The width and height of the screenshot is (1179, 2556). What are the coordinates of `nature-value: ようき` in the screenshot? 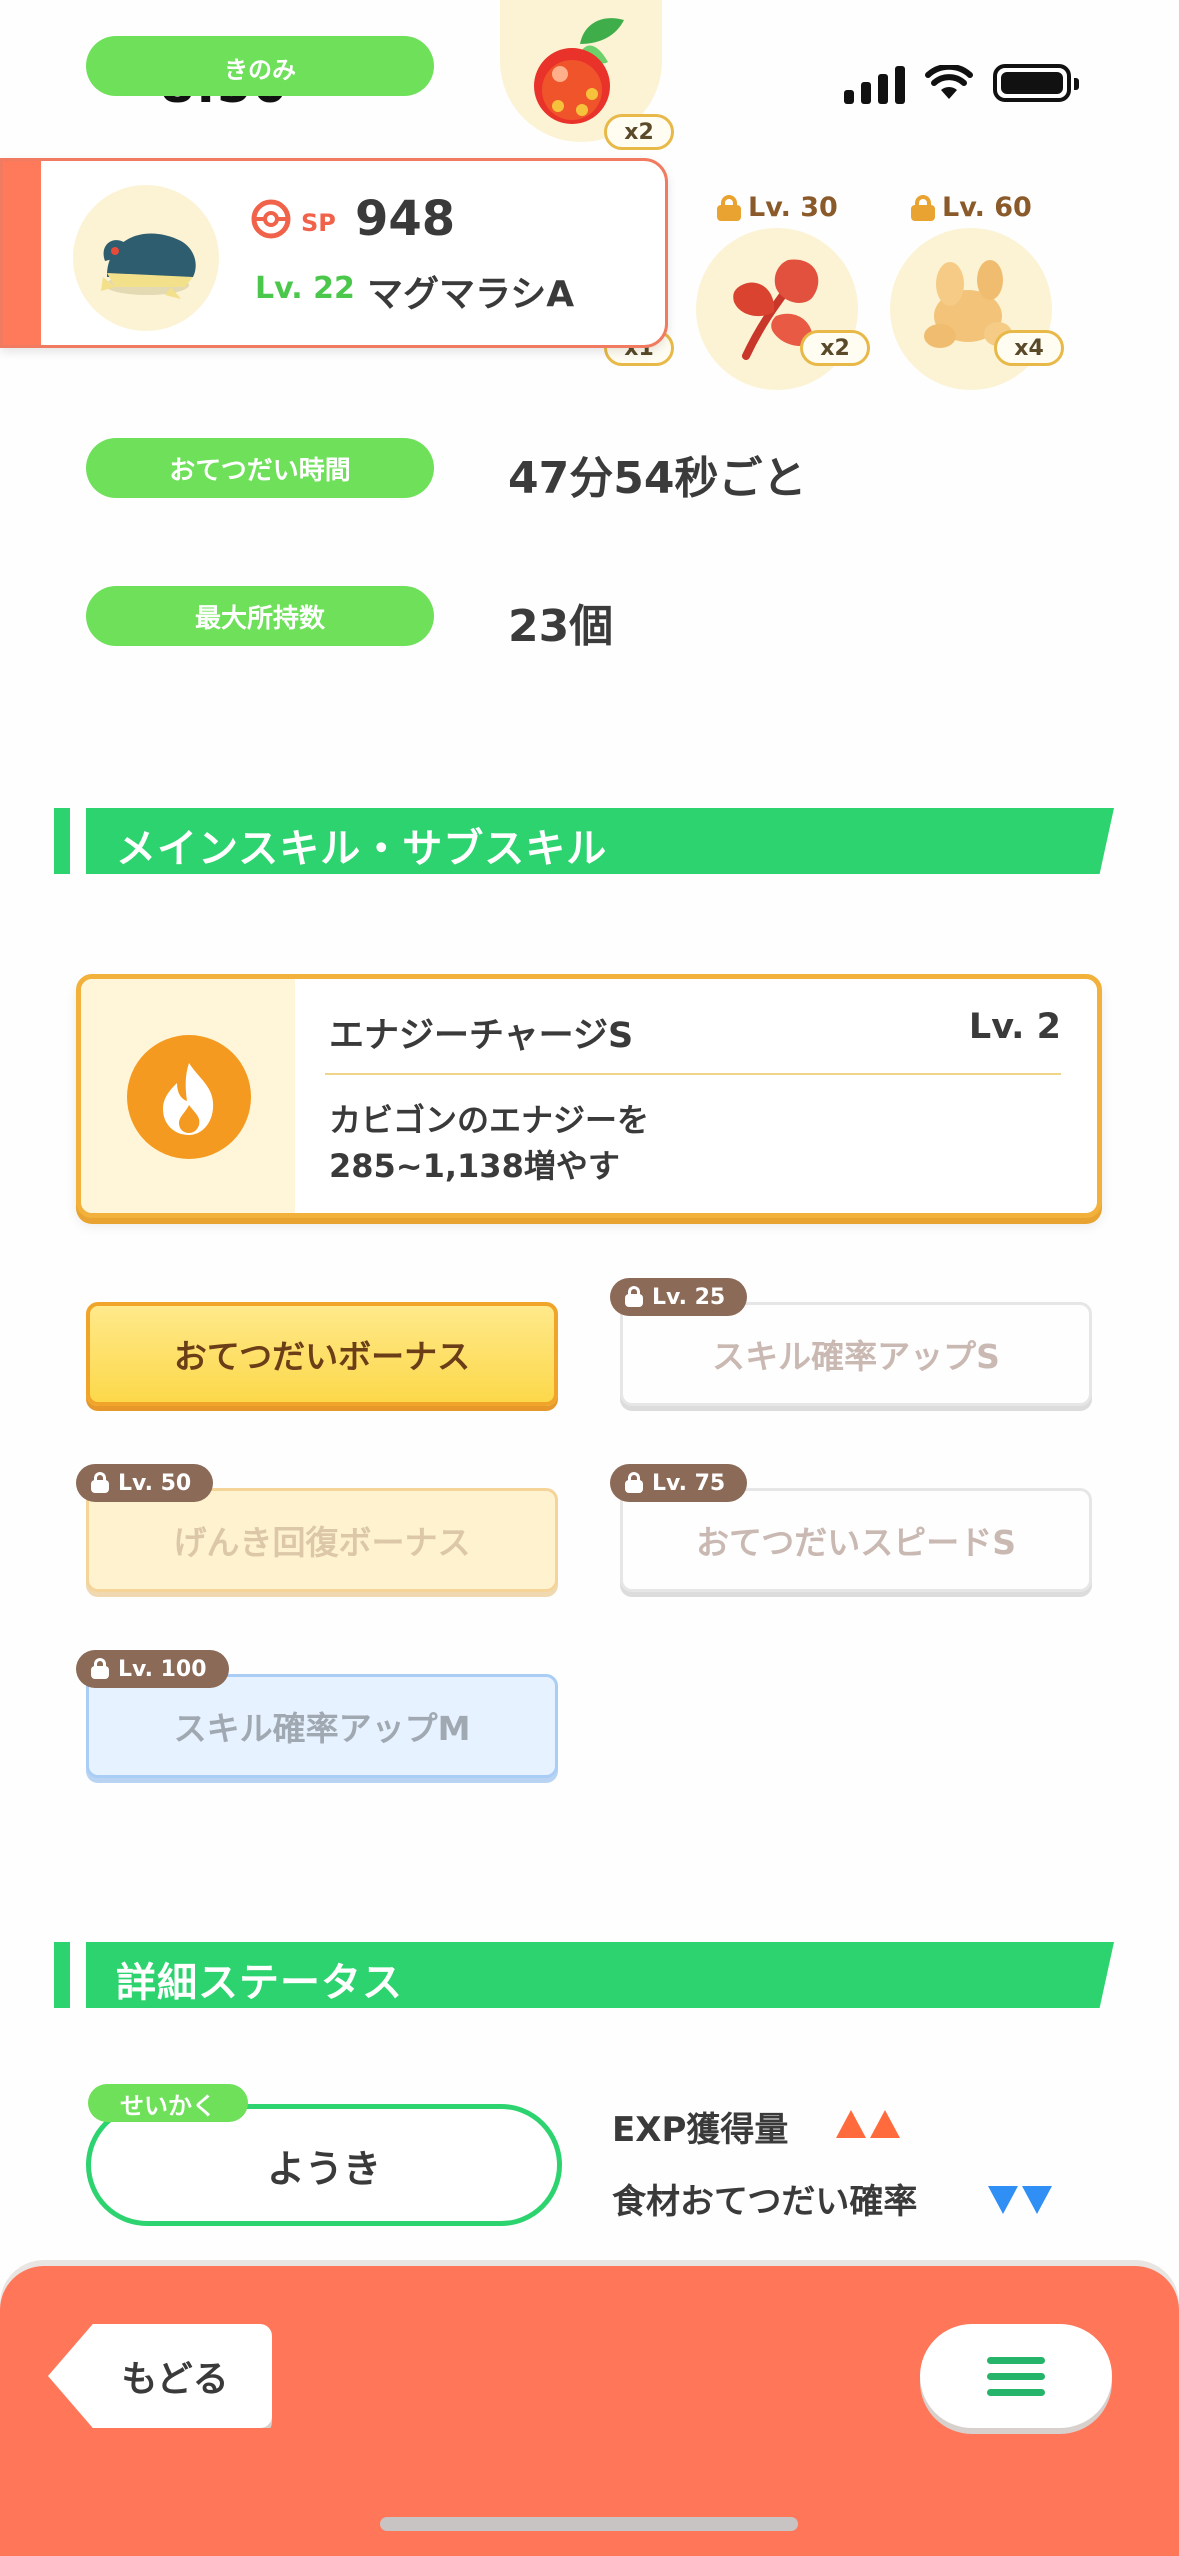 It's located at (323, 2168).